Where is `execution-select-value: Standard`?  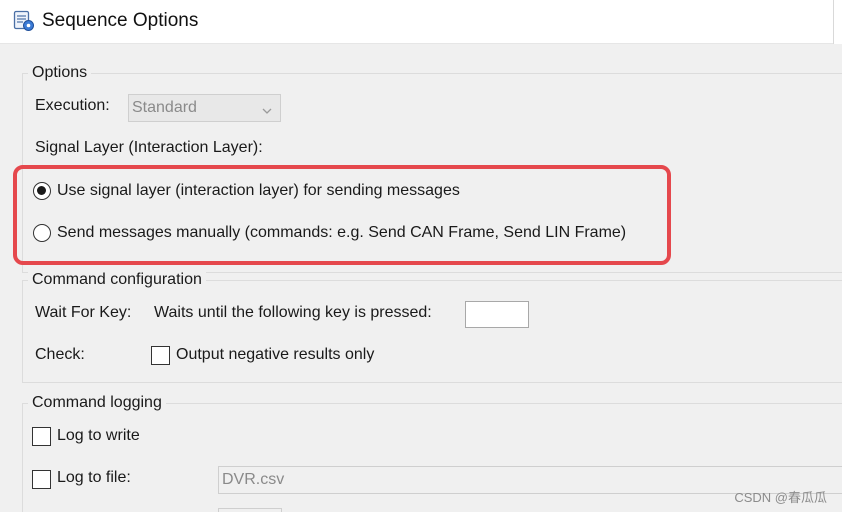
execution-select-value: Standard is located at coordinates (164, 107).